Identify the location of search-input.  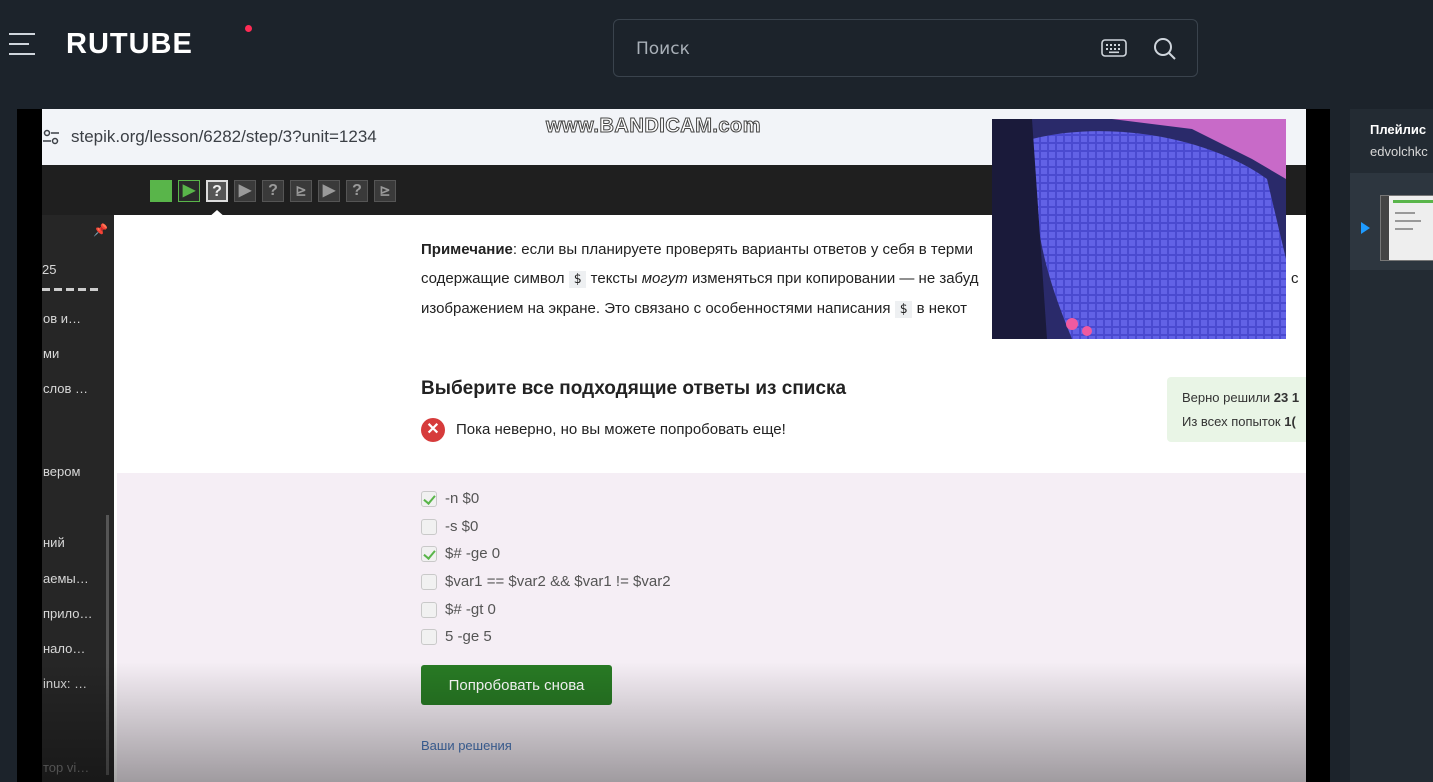
(856, 49).